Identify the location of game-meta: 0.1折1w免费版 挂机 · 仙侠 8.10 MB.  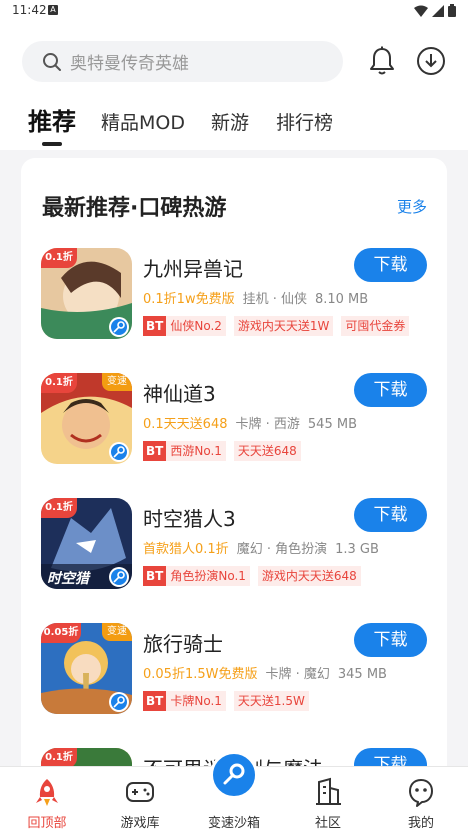
(255, 297).